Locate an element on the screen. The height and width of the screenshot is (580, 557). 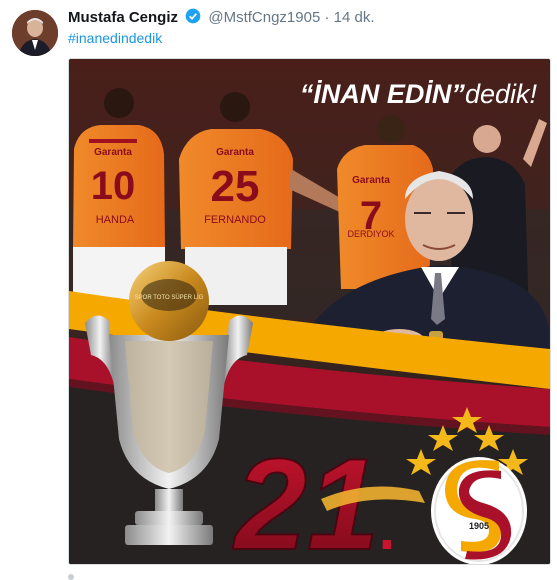
tweet-timestamp: 14 dk. is located at coordinates (354, 17).